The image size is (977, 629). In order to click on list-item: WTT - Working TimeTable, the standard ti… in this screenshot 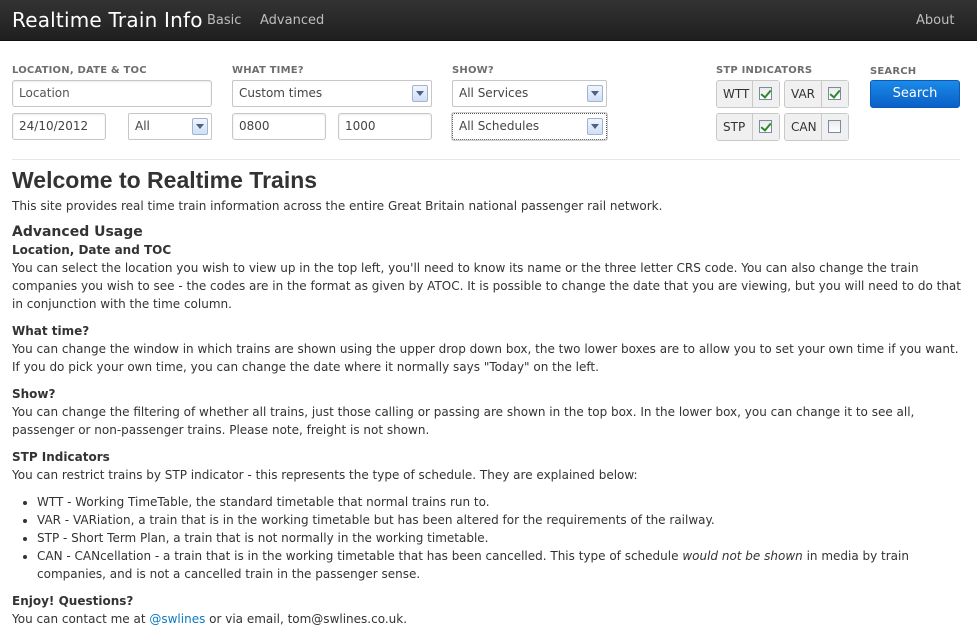, I will do `click(499, 502)`.